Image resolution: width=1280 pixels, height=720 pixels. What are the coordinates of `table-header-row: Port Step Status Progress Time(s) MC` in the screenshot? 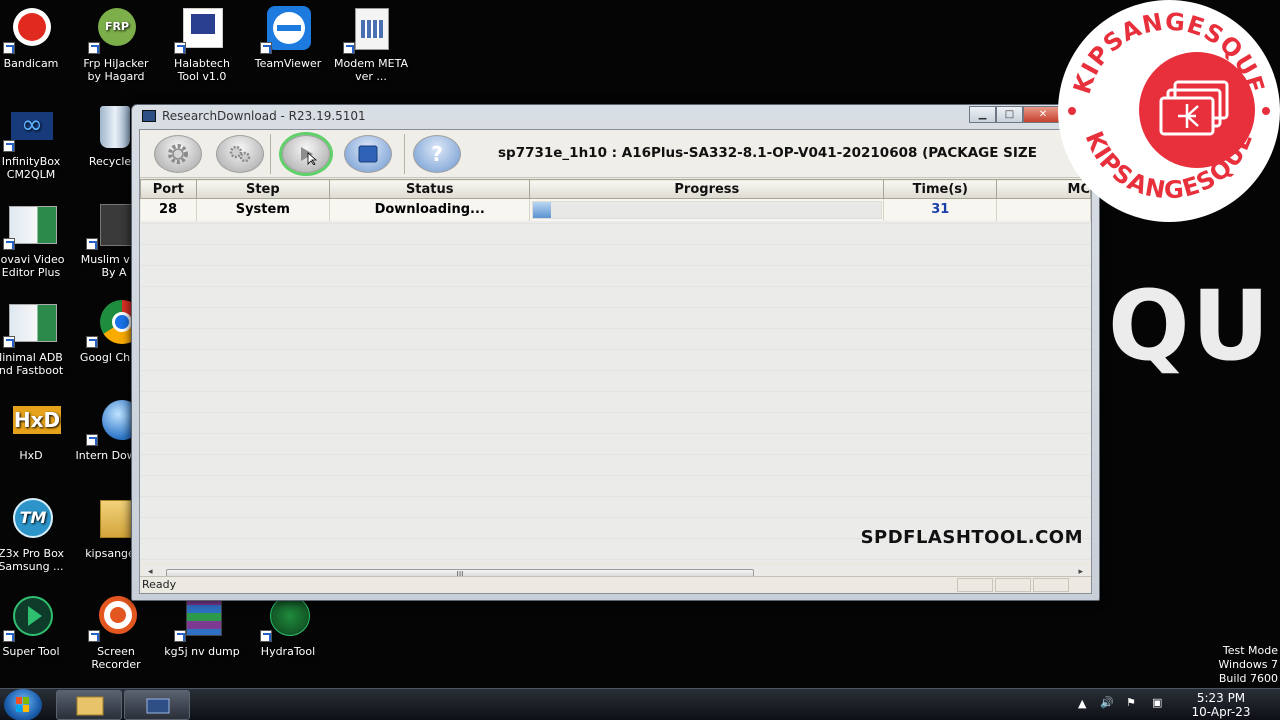 It's located at (615, 189).